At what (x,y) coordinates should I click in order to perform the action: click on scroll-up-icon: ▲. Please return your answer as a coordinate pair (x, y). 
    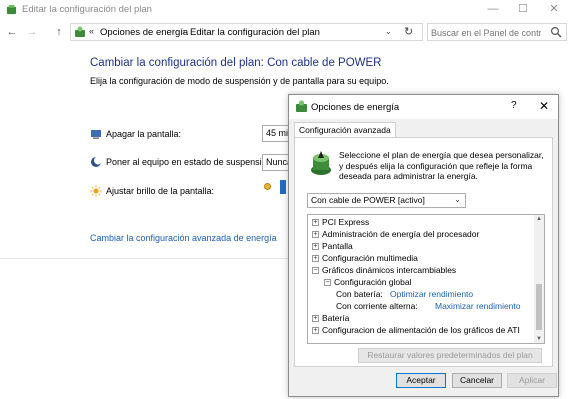
    Looking at the image, I should click on (539, 219).